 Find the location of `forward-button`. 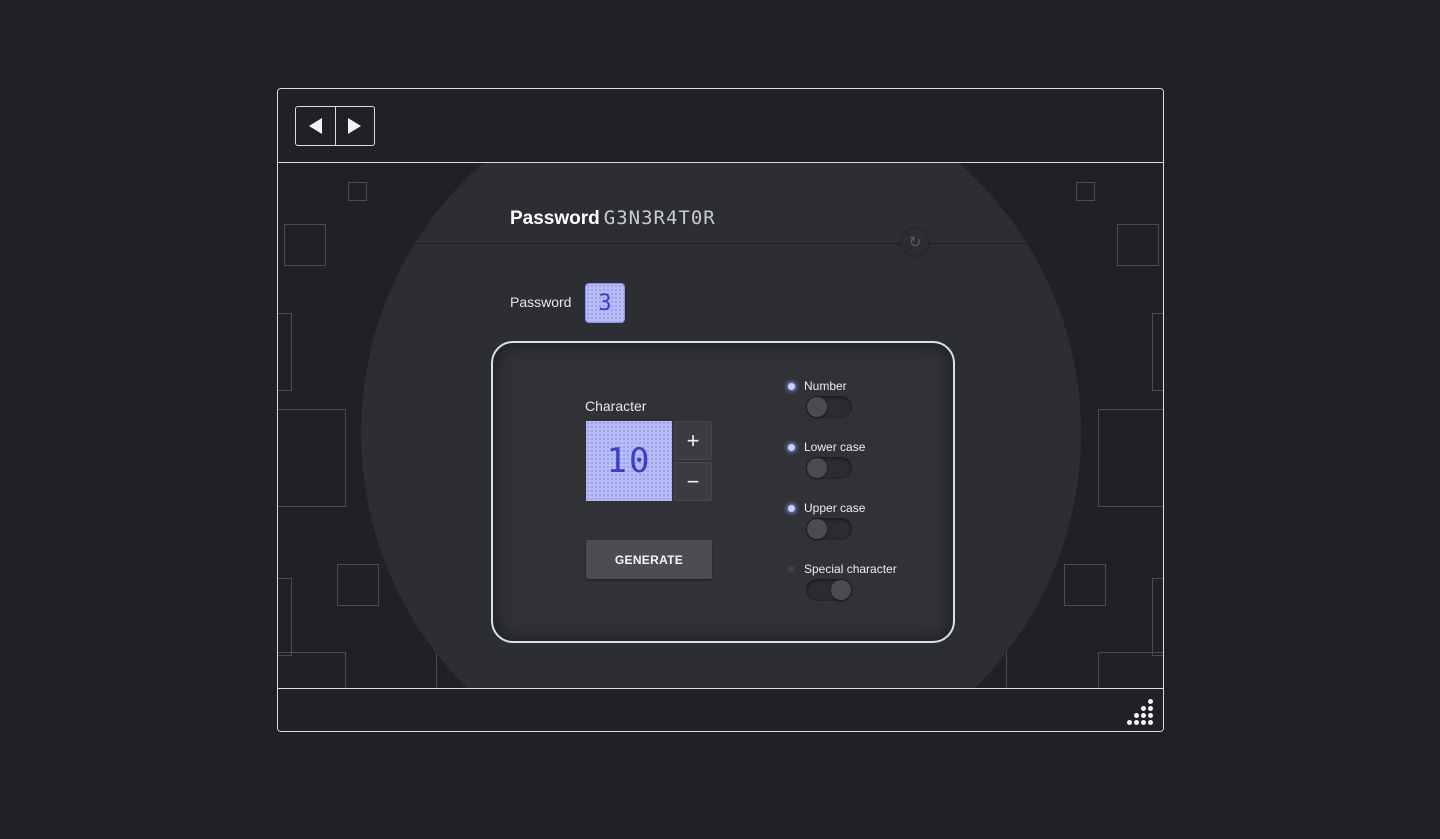

forward-button is located at coordinates (354, 126).